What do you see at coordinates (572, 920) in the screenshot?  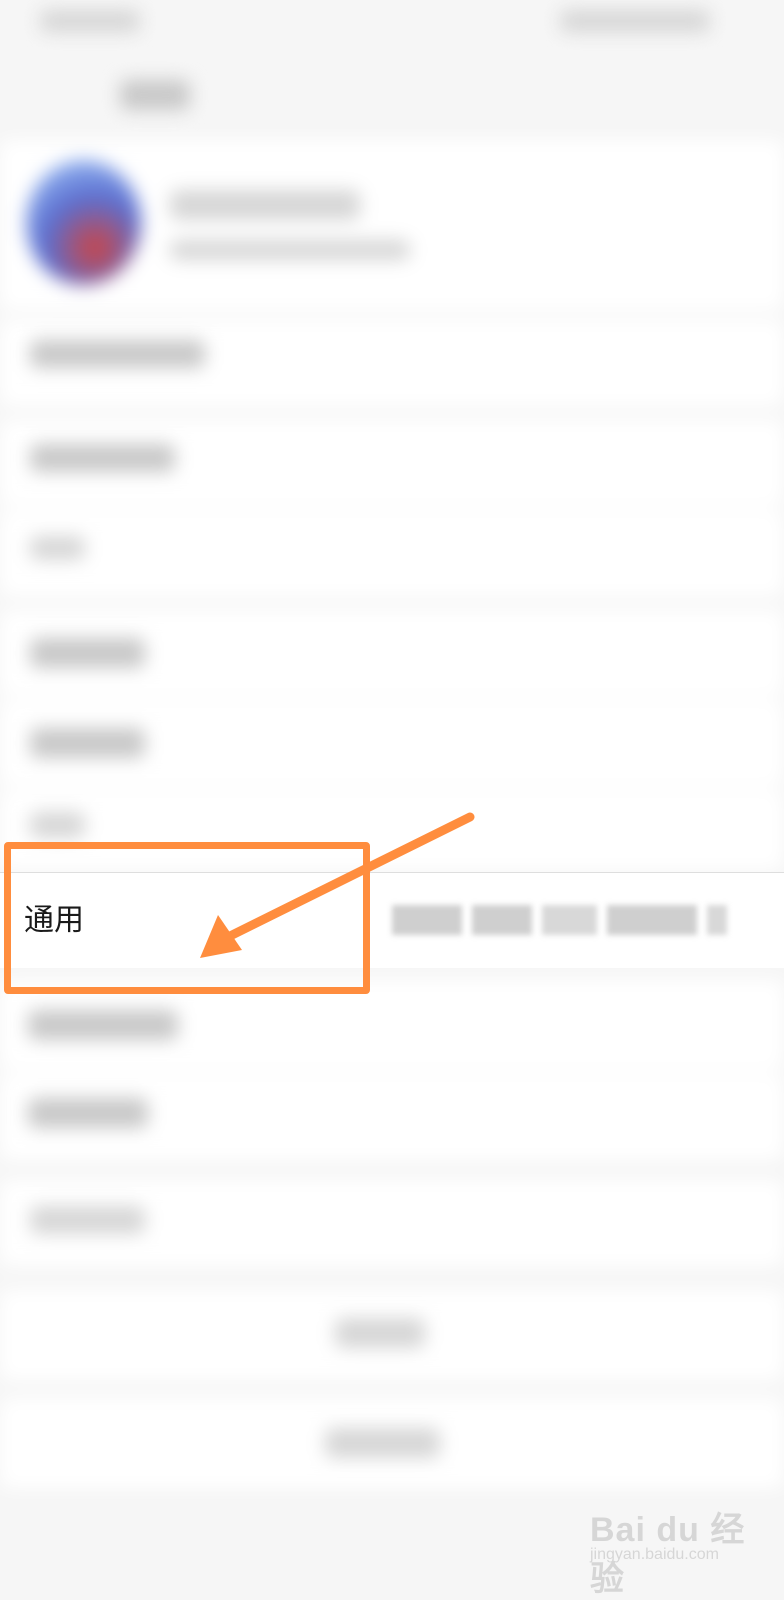 I see `settings-row-general-value-redacted` at bounding box center [572, 920].